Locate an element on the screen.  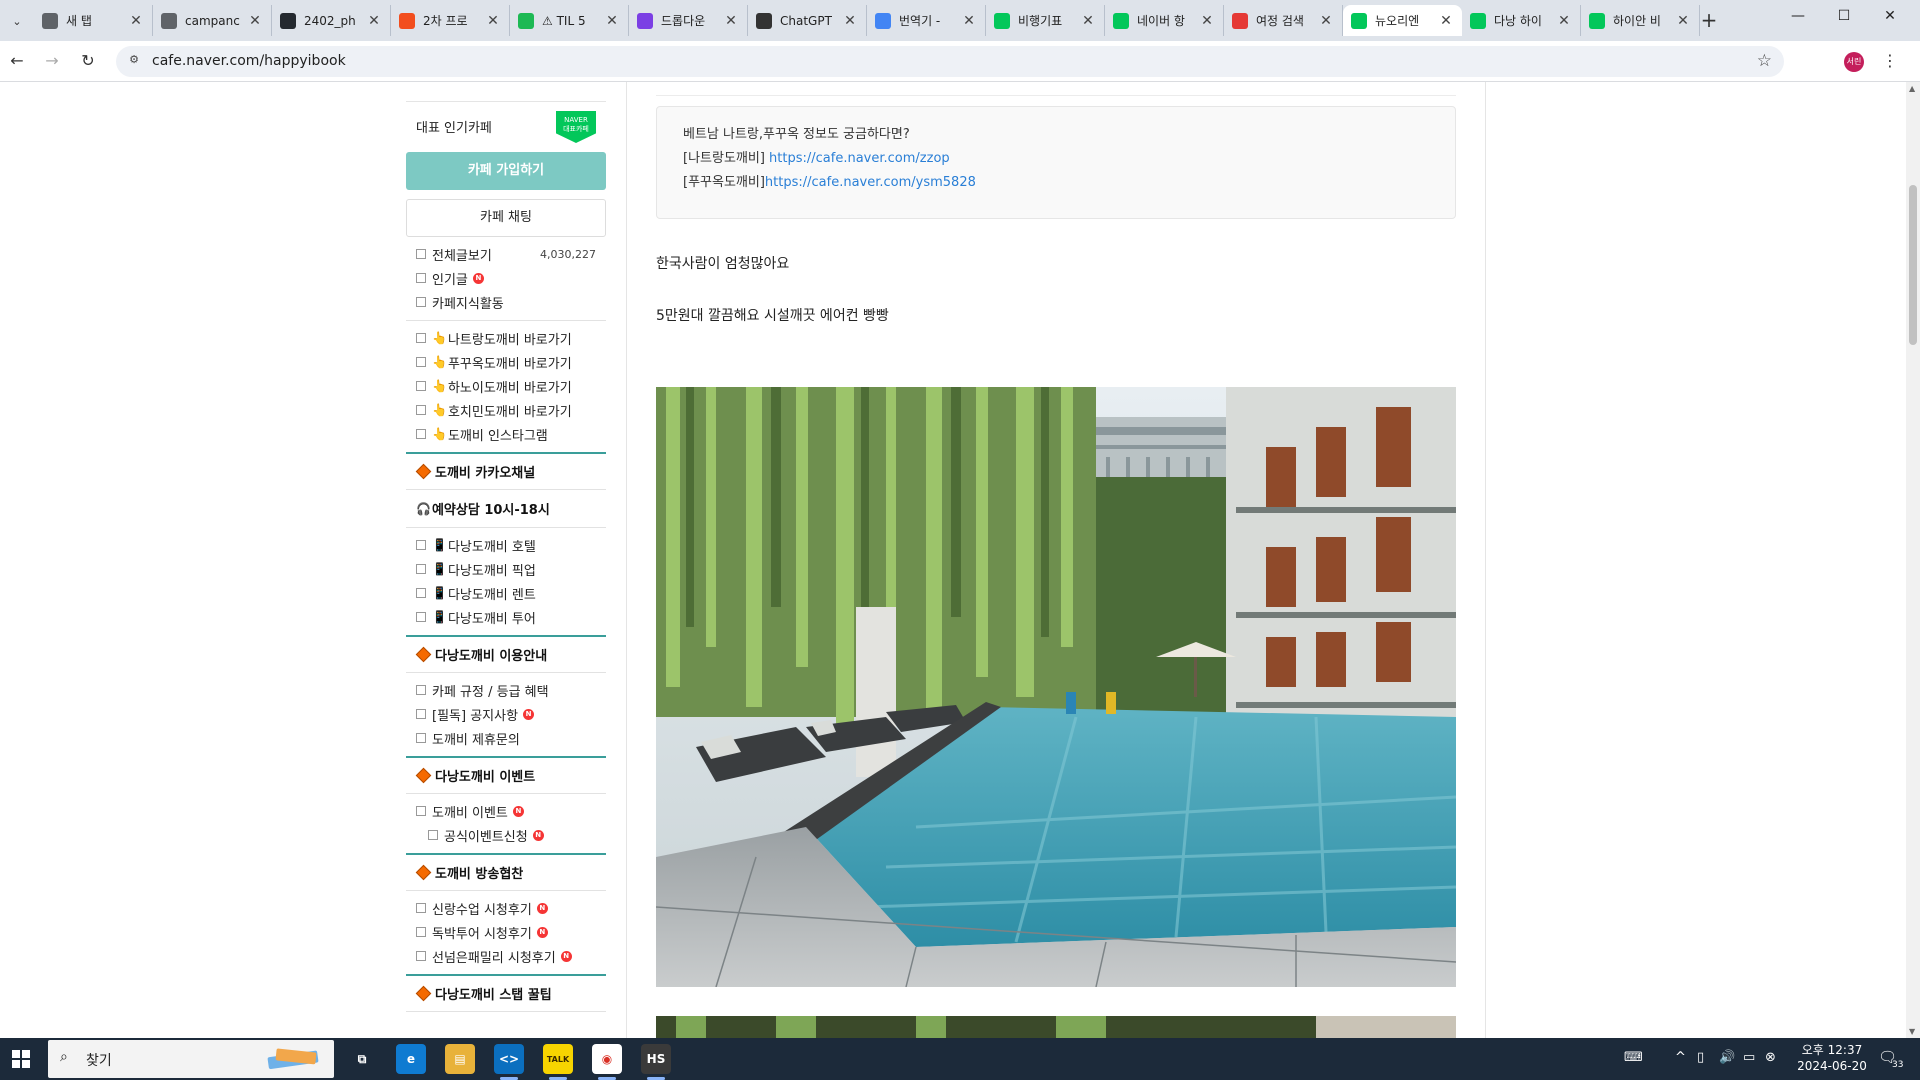
pointing-hand-icon: 👆 is located at coordinates (439, 386).